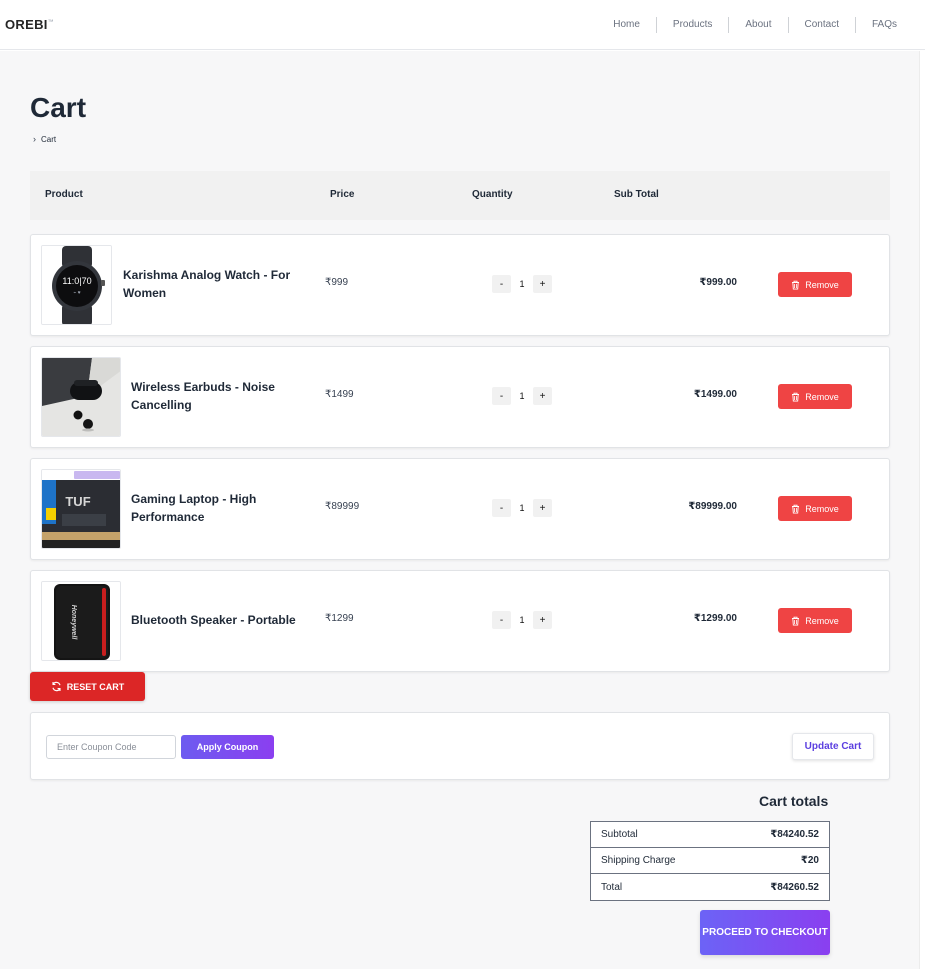  What do you see at coordinates (111, 747) in the screenshot?
I see `coupon-input` at bounding box center [111, 747].